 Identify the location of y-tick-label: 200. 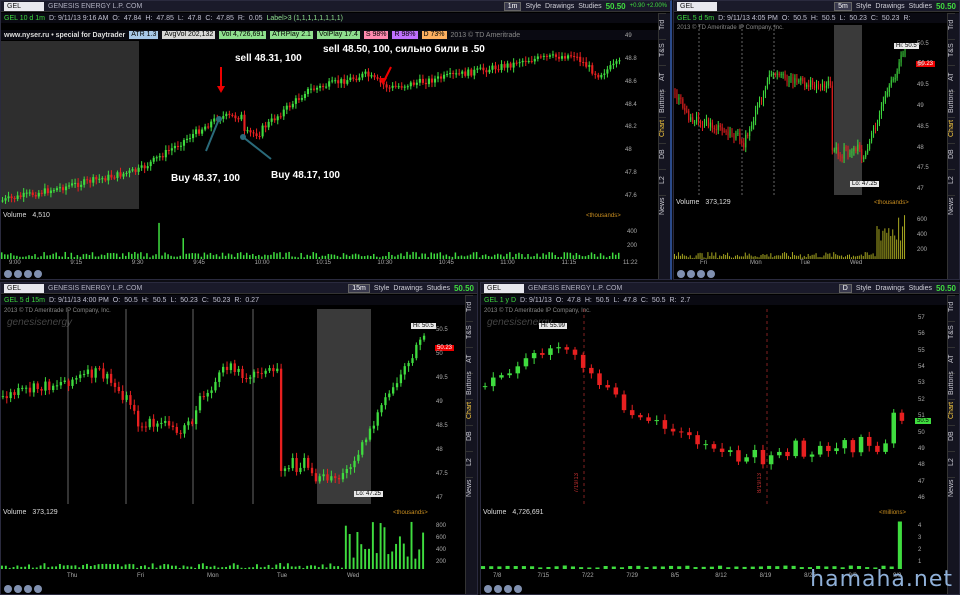
(922, 250).